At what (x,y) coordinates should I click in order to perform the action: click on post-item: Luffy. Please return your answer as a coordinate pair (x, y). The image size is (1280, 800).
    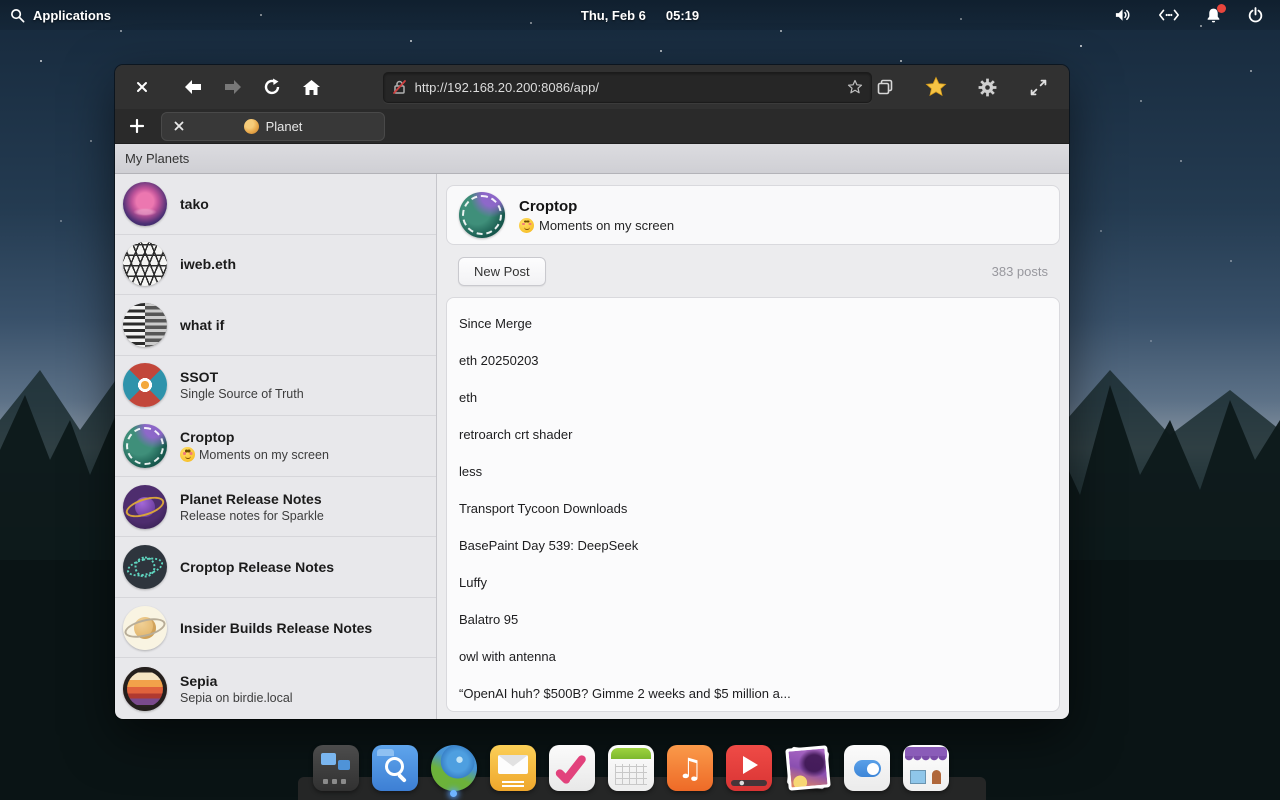
    Looking at the image, I should click on (753, 582).